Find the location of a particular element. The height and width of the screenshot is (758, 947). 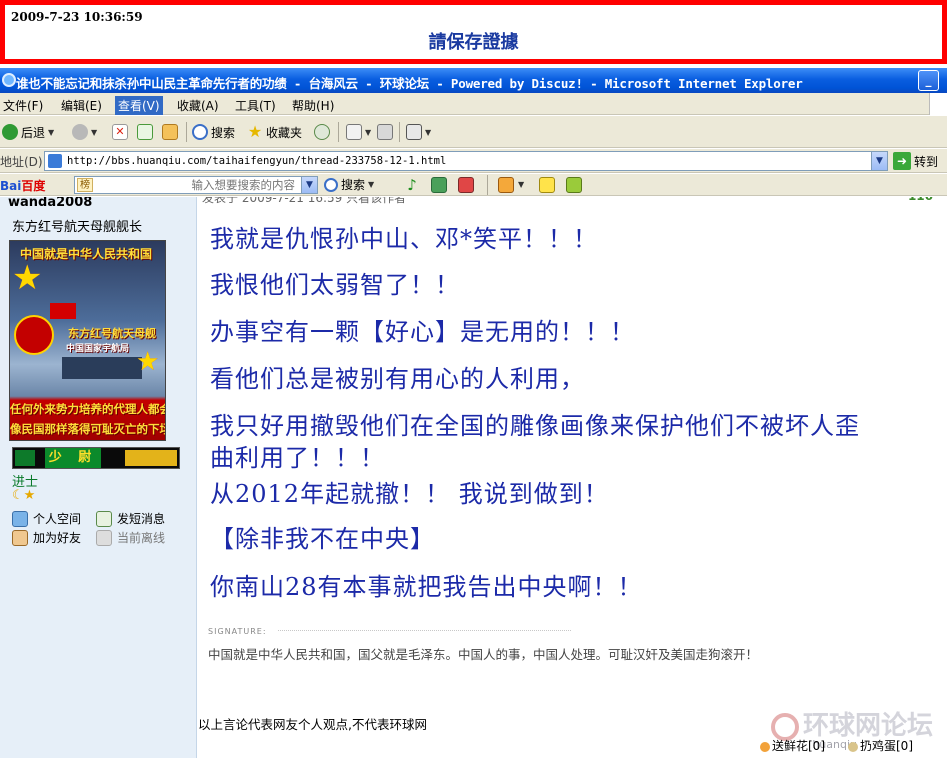

baidu-logo: Bai百度 is located at coordinates (22, 185).